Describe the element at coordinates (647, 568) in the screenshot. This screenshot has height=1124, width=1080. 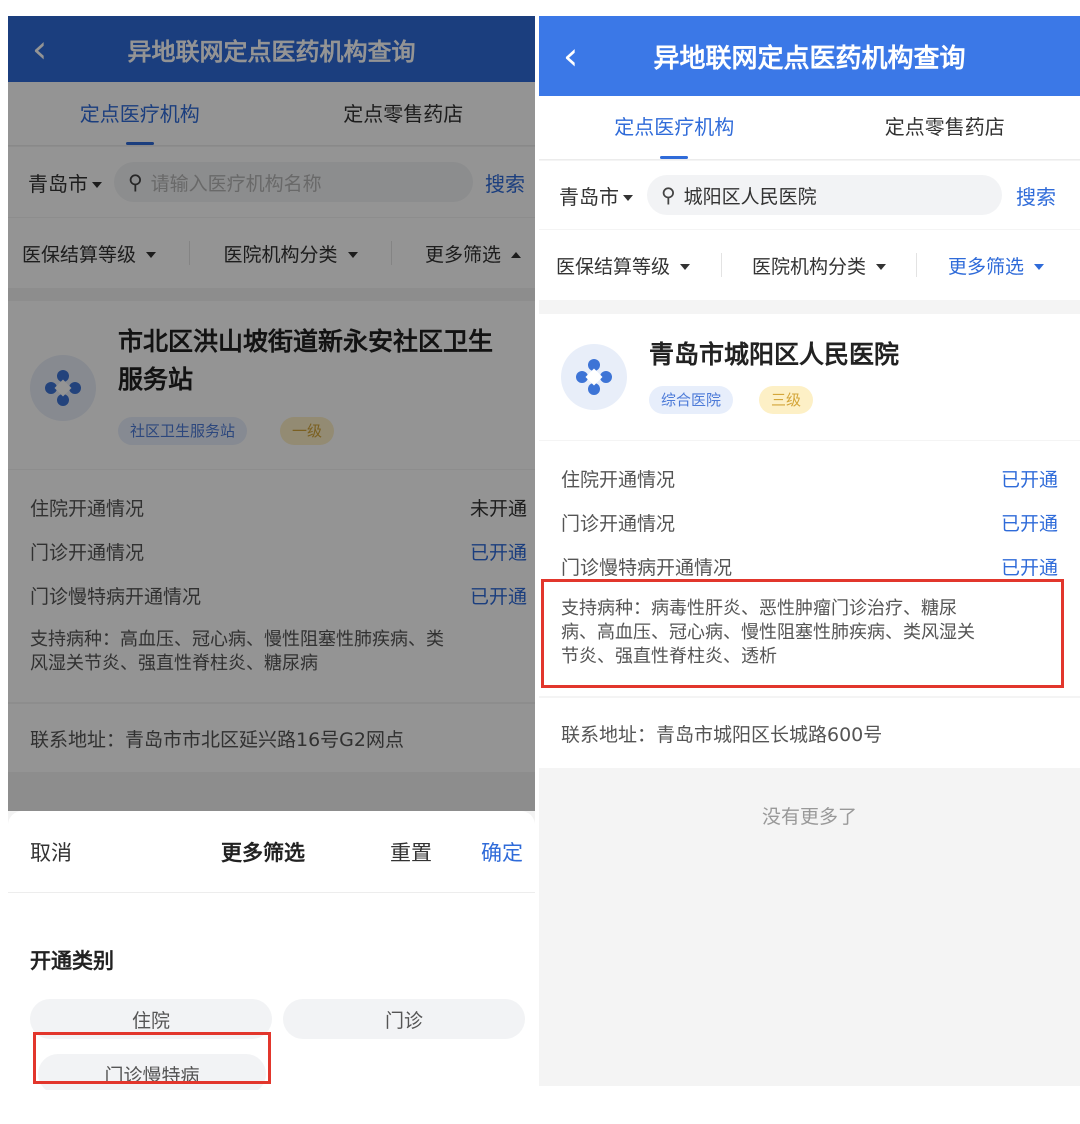
I see `row-label: 门诊慢特病开通情况` at that location.